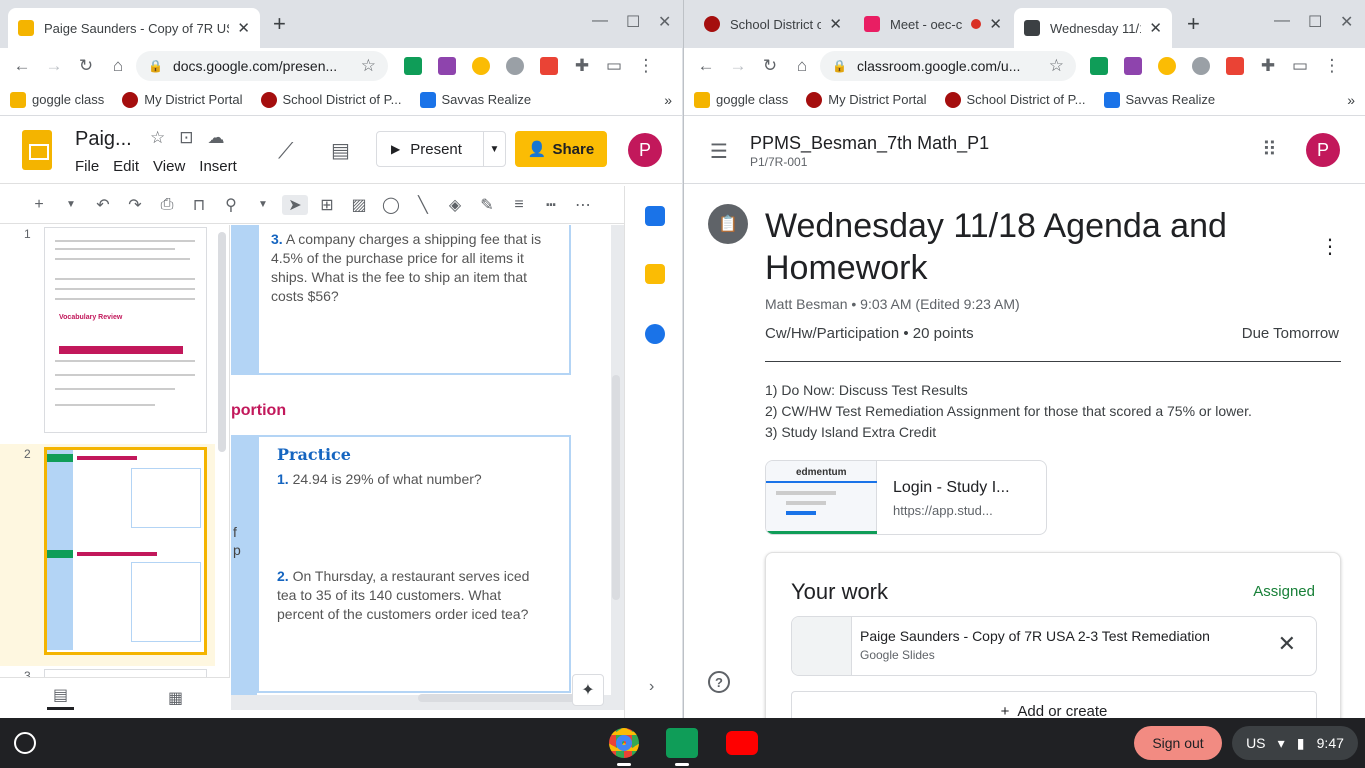 This screenshot has width=1365, height=768. I want to click on address-bar: 🔒 docs.google.com/presen... ☆, so click(262, 66).